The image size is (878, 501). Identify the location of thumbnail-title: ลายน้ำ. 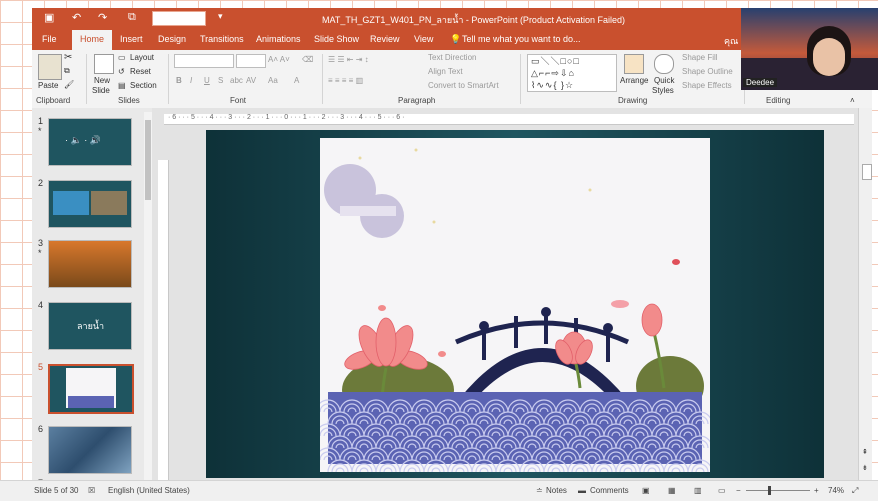
(91, 326).